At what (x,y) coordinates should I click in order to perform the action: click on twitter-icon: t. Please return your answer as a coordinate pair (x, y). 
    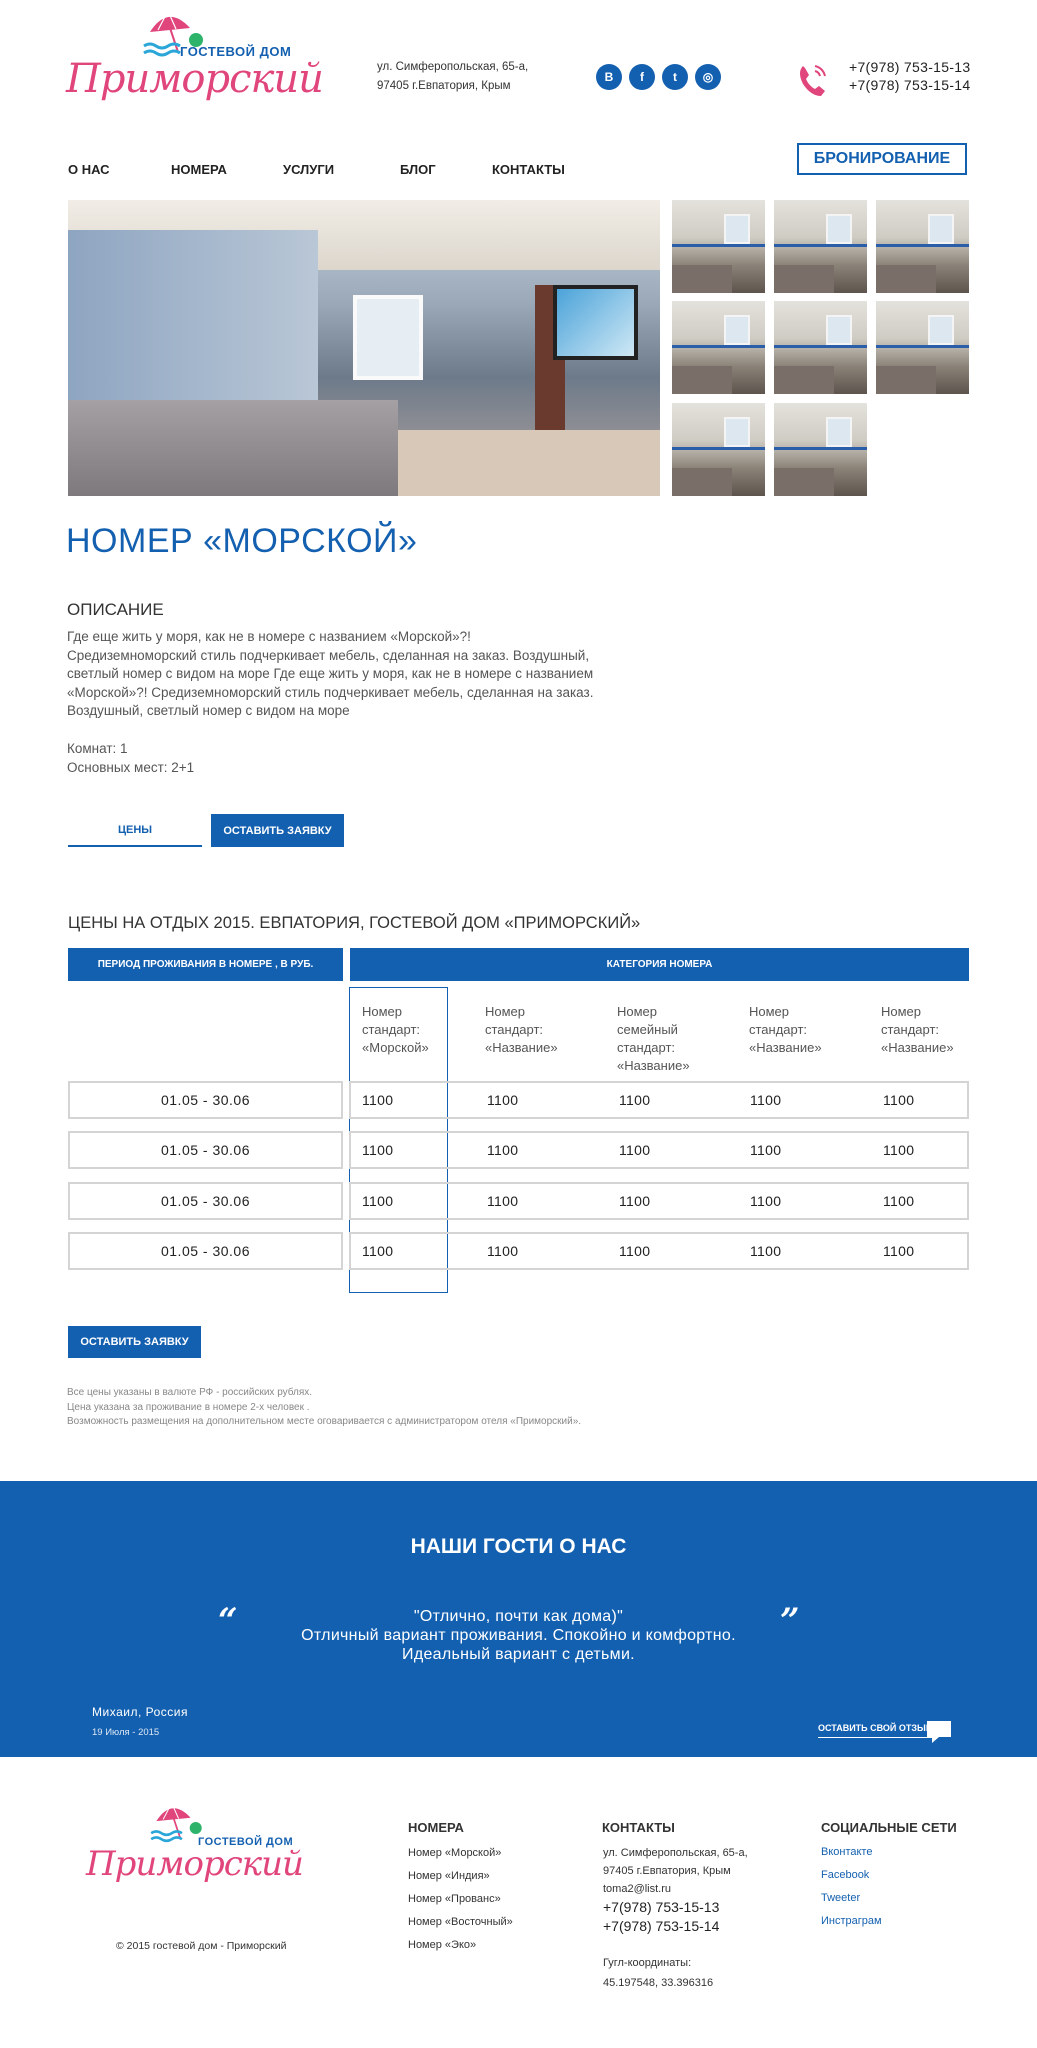
    Looking at the image, I should click on (675, 77).